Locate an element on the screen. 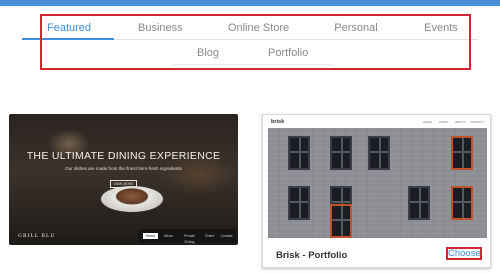 This screenshot has width=500, height=273. brisk-nav-work: WORK is located at coordinates (444, 122).